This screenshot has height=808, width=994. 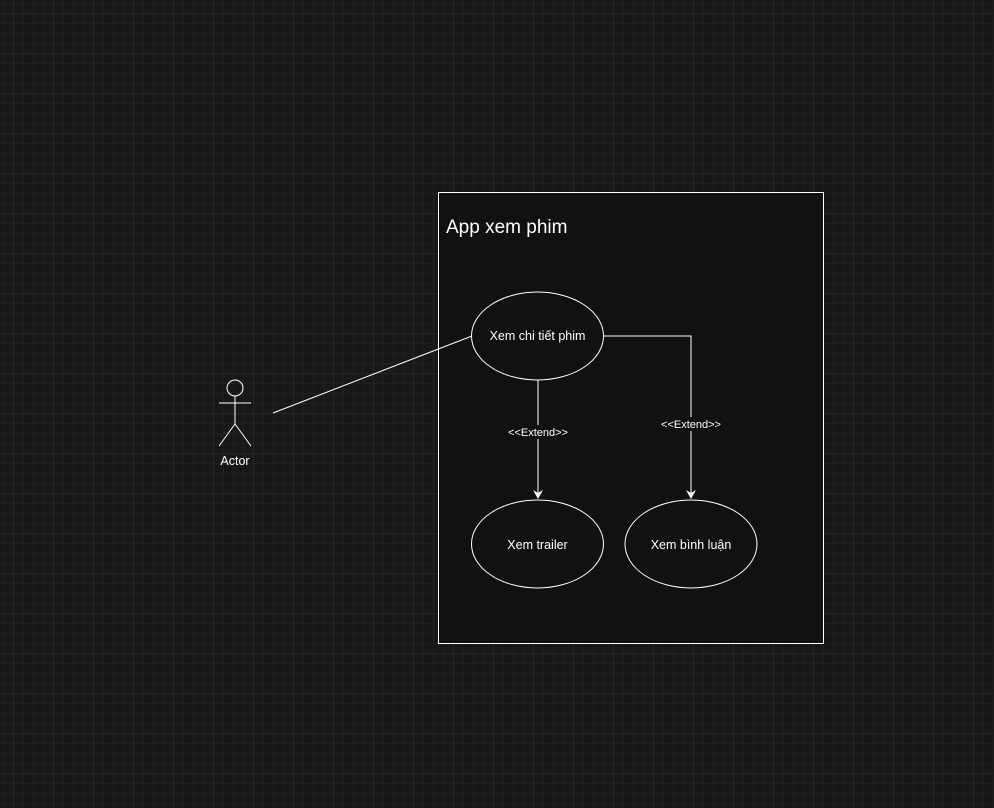 What do you see at coordinates (691, 425) in the screenshot?
I see `extend-label-reviews: <<Extend>>` at bounding box center [691, 425].